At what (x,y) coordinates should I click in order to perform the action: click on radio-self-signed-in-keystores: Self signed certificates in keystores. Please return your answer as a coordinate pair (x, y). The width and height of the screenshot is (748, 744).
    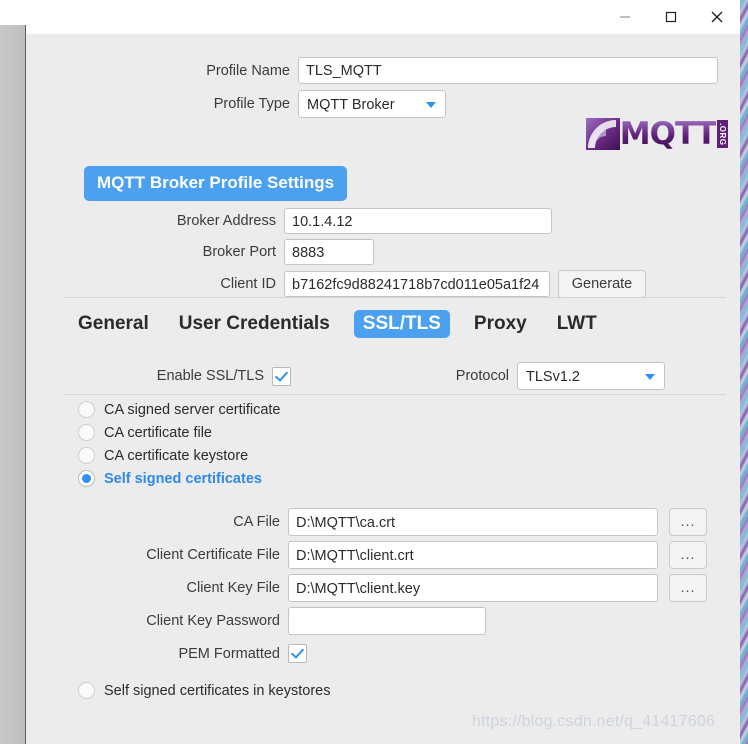
    Looking at the image, I should click on (204, 690).